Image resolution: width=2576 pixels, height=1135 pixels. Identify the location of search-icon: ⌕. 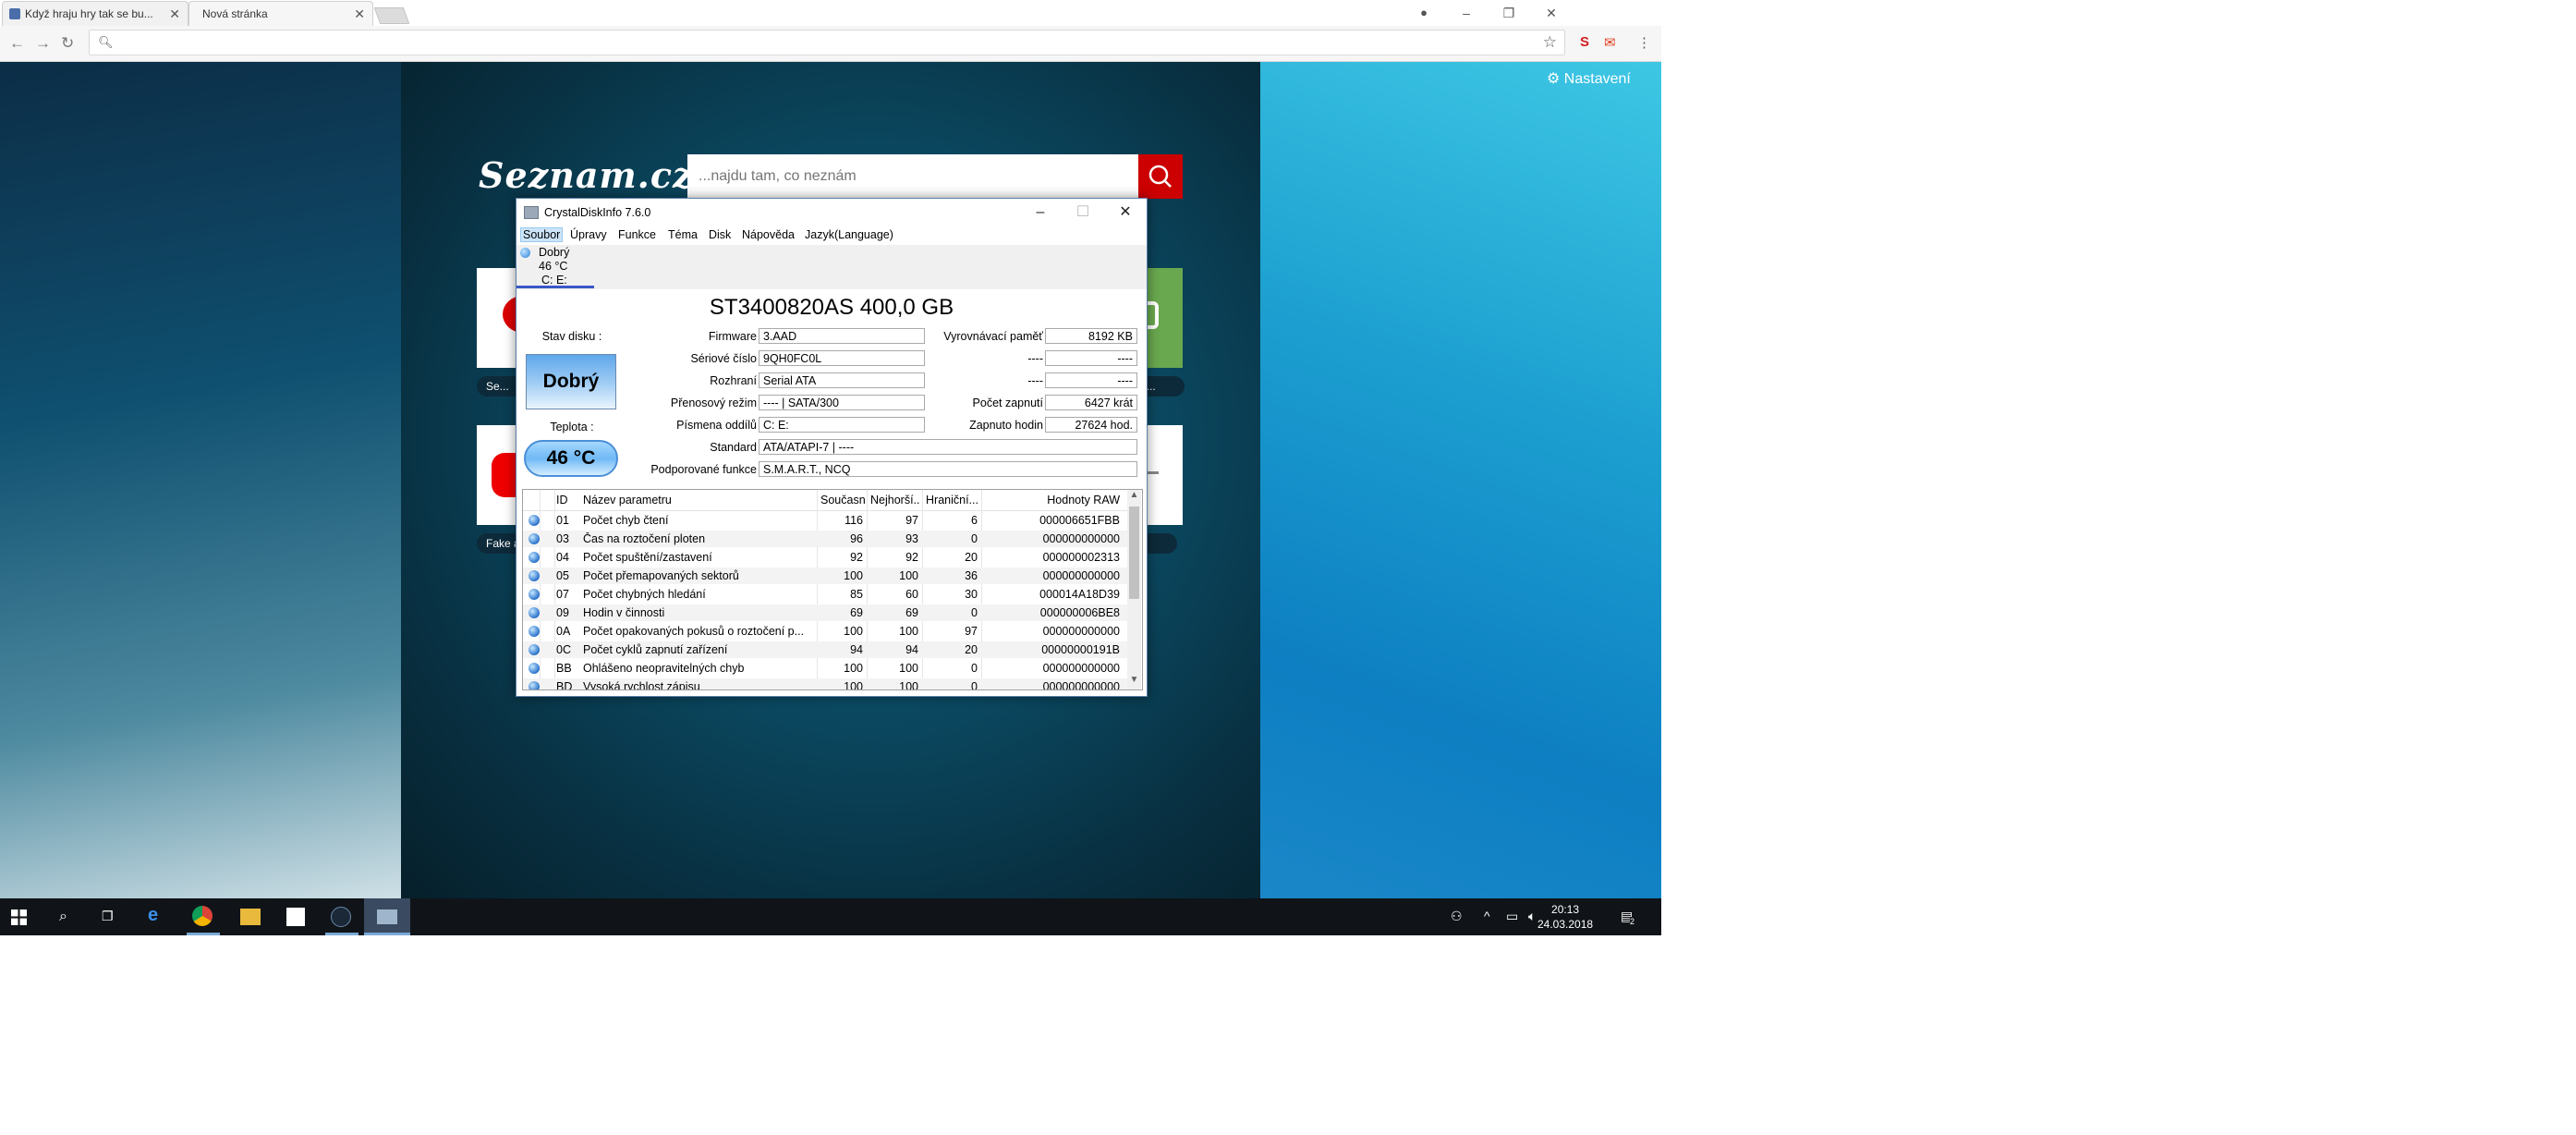
(63, 917).